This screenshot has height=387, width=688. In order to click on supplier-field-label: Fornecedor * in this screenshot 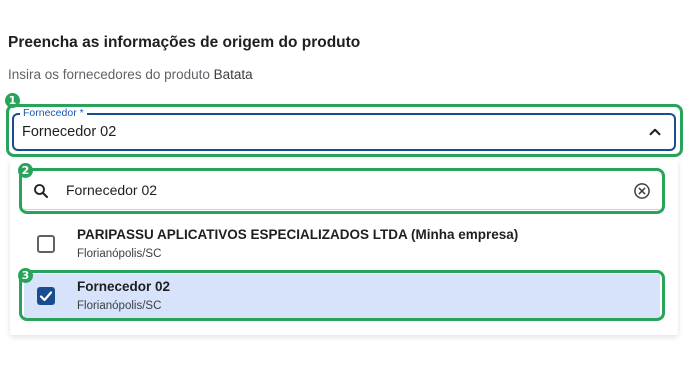, I will do `click(53, 113)`.